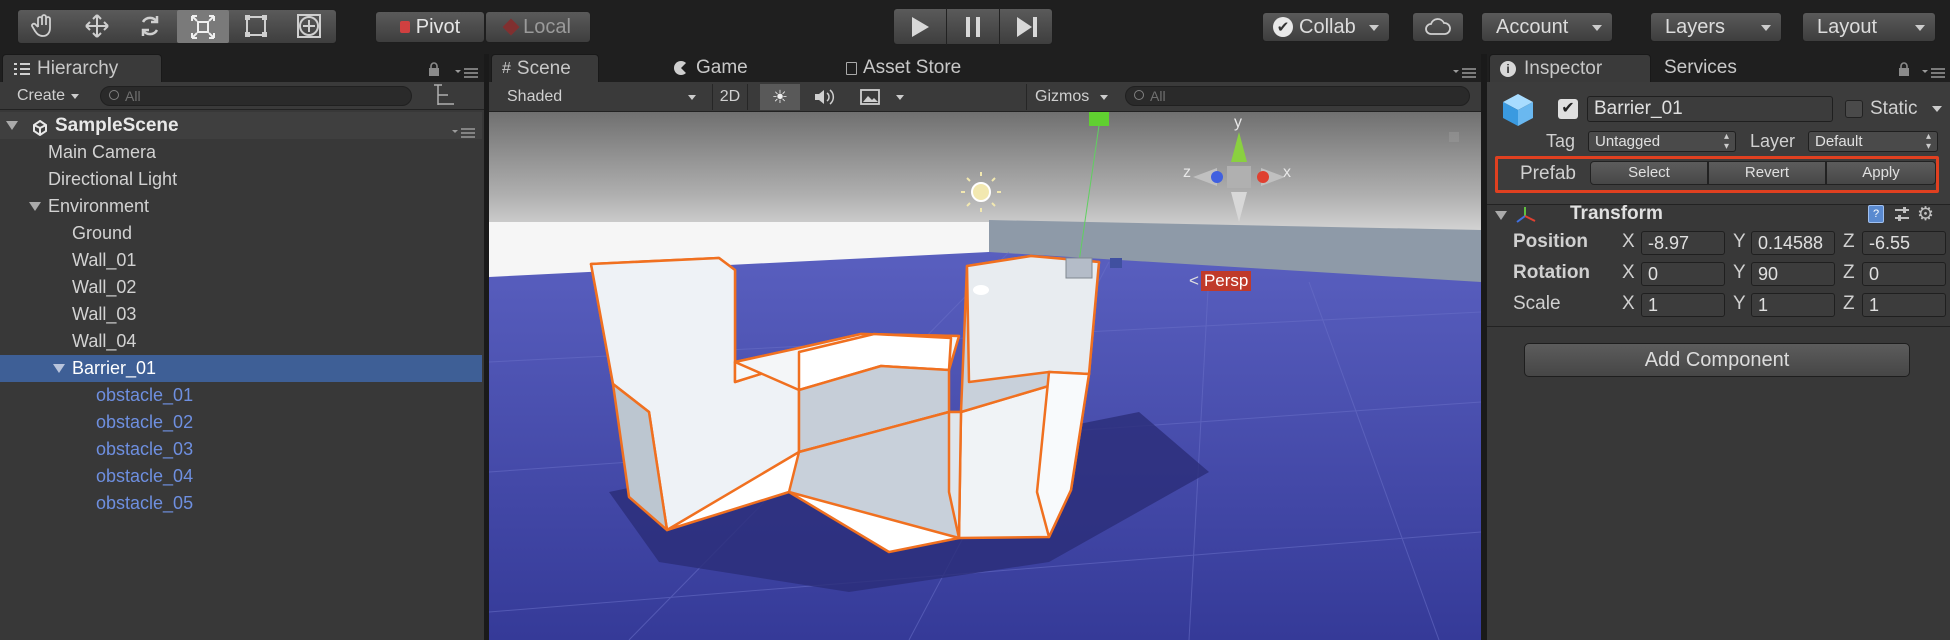 The image size is (1950, 640). I want to click on hierarchy-item-ground: Ground, so click(241, 233).